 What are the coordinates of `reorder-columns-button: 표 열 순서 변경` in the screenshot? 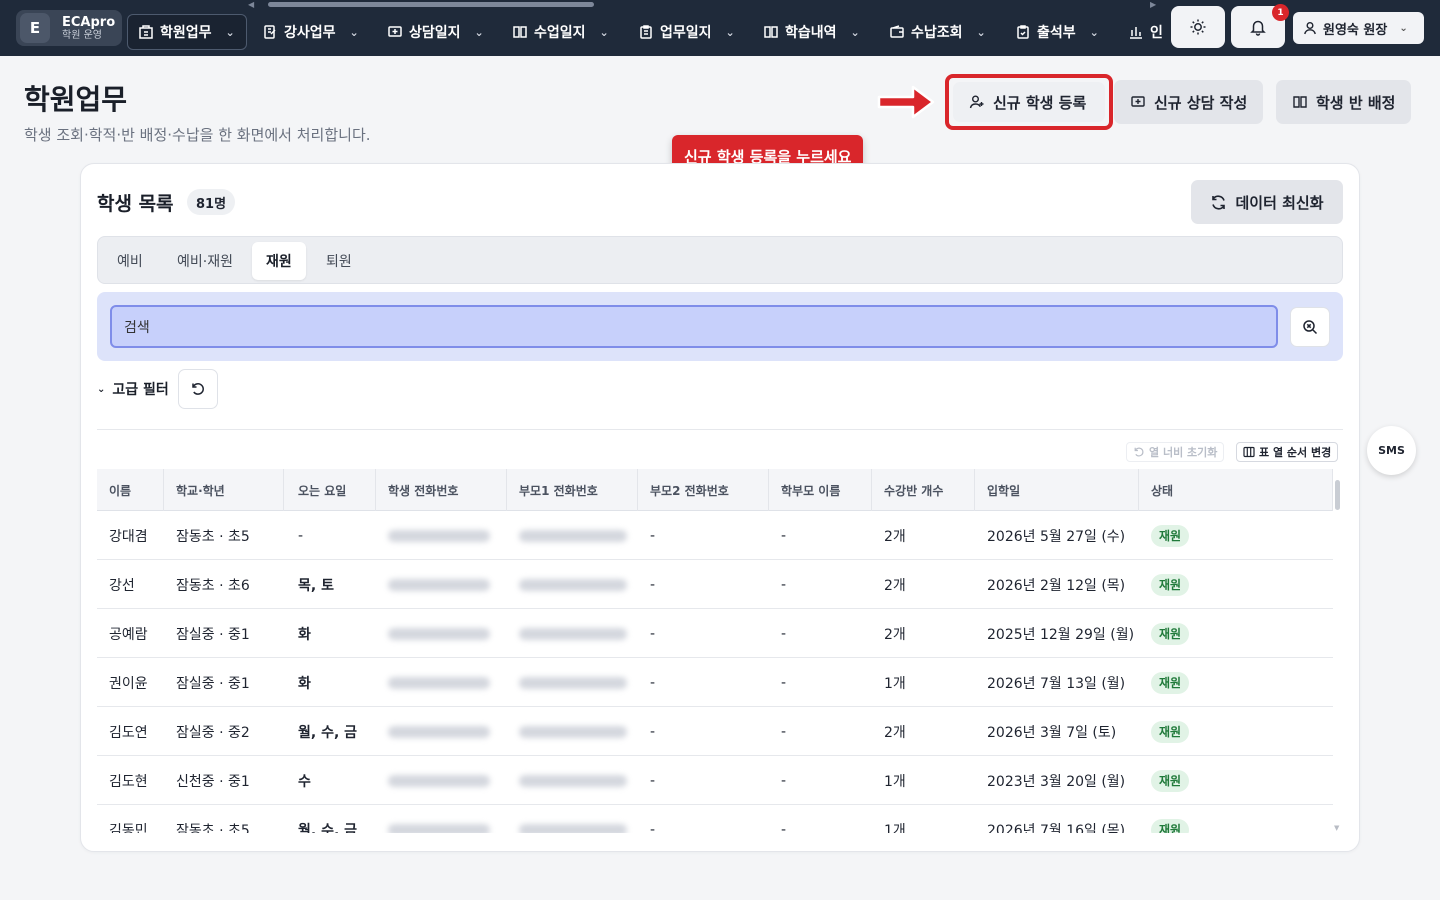 It's located at (1287, 452).